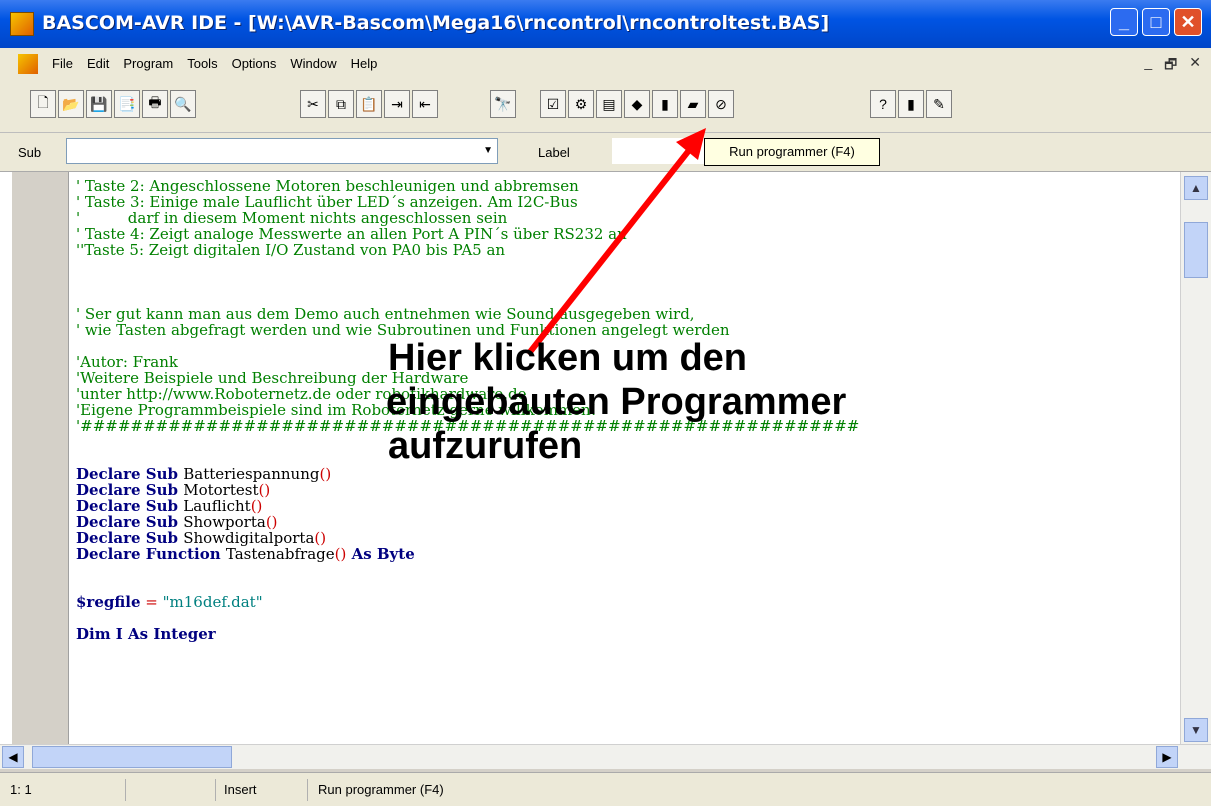 This screenshot has height=806, width=1211. I want to click on print-preview-icon: 🔍, so click(183, 104).